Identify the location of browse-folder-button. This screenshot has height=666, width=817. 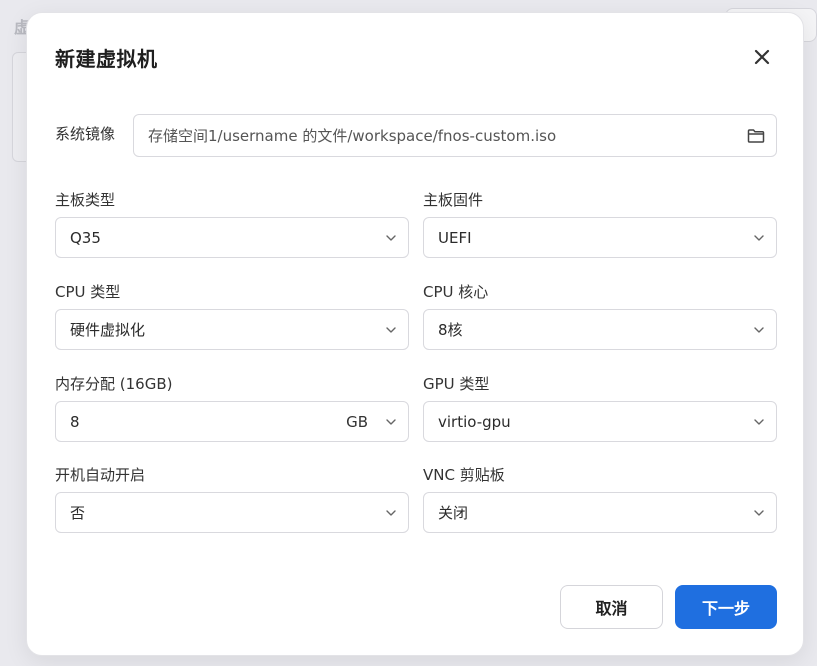
(756, 136).